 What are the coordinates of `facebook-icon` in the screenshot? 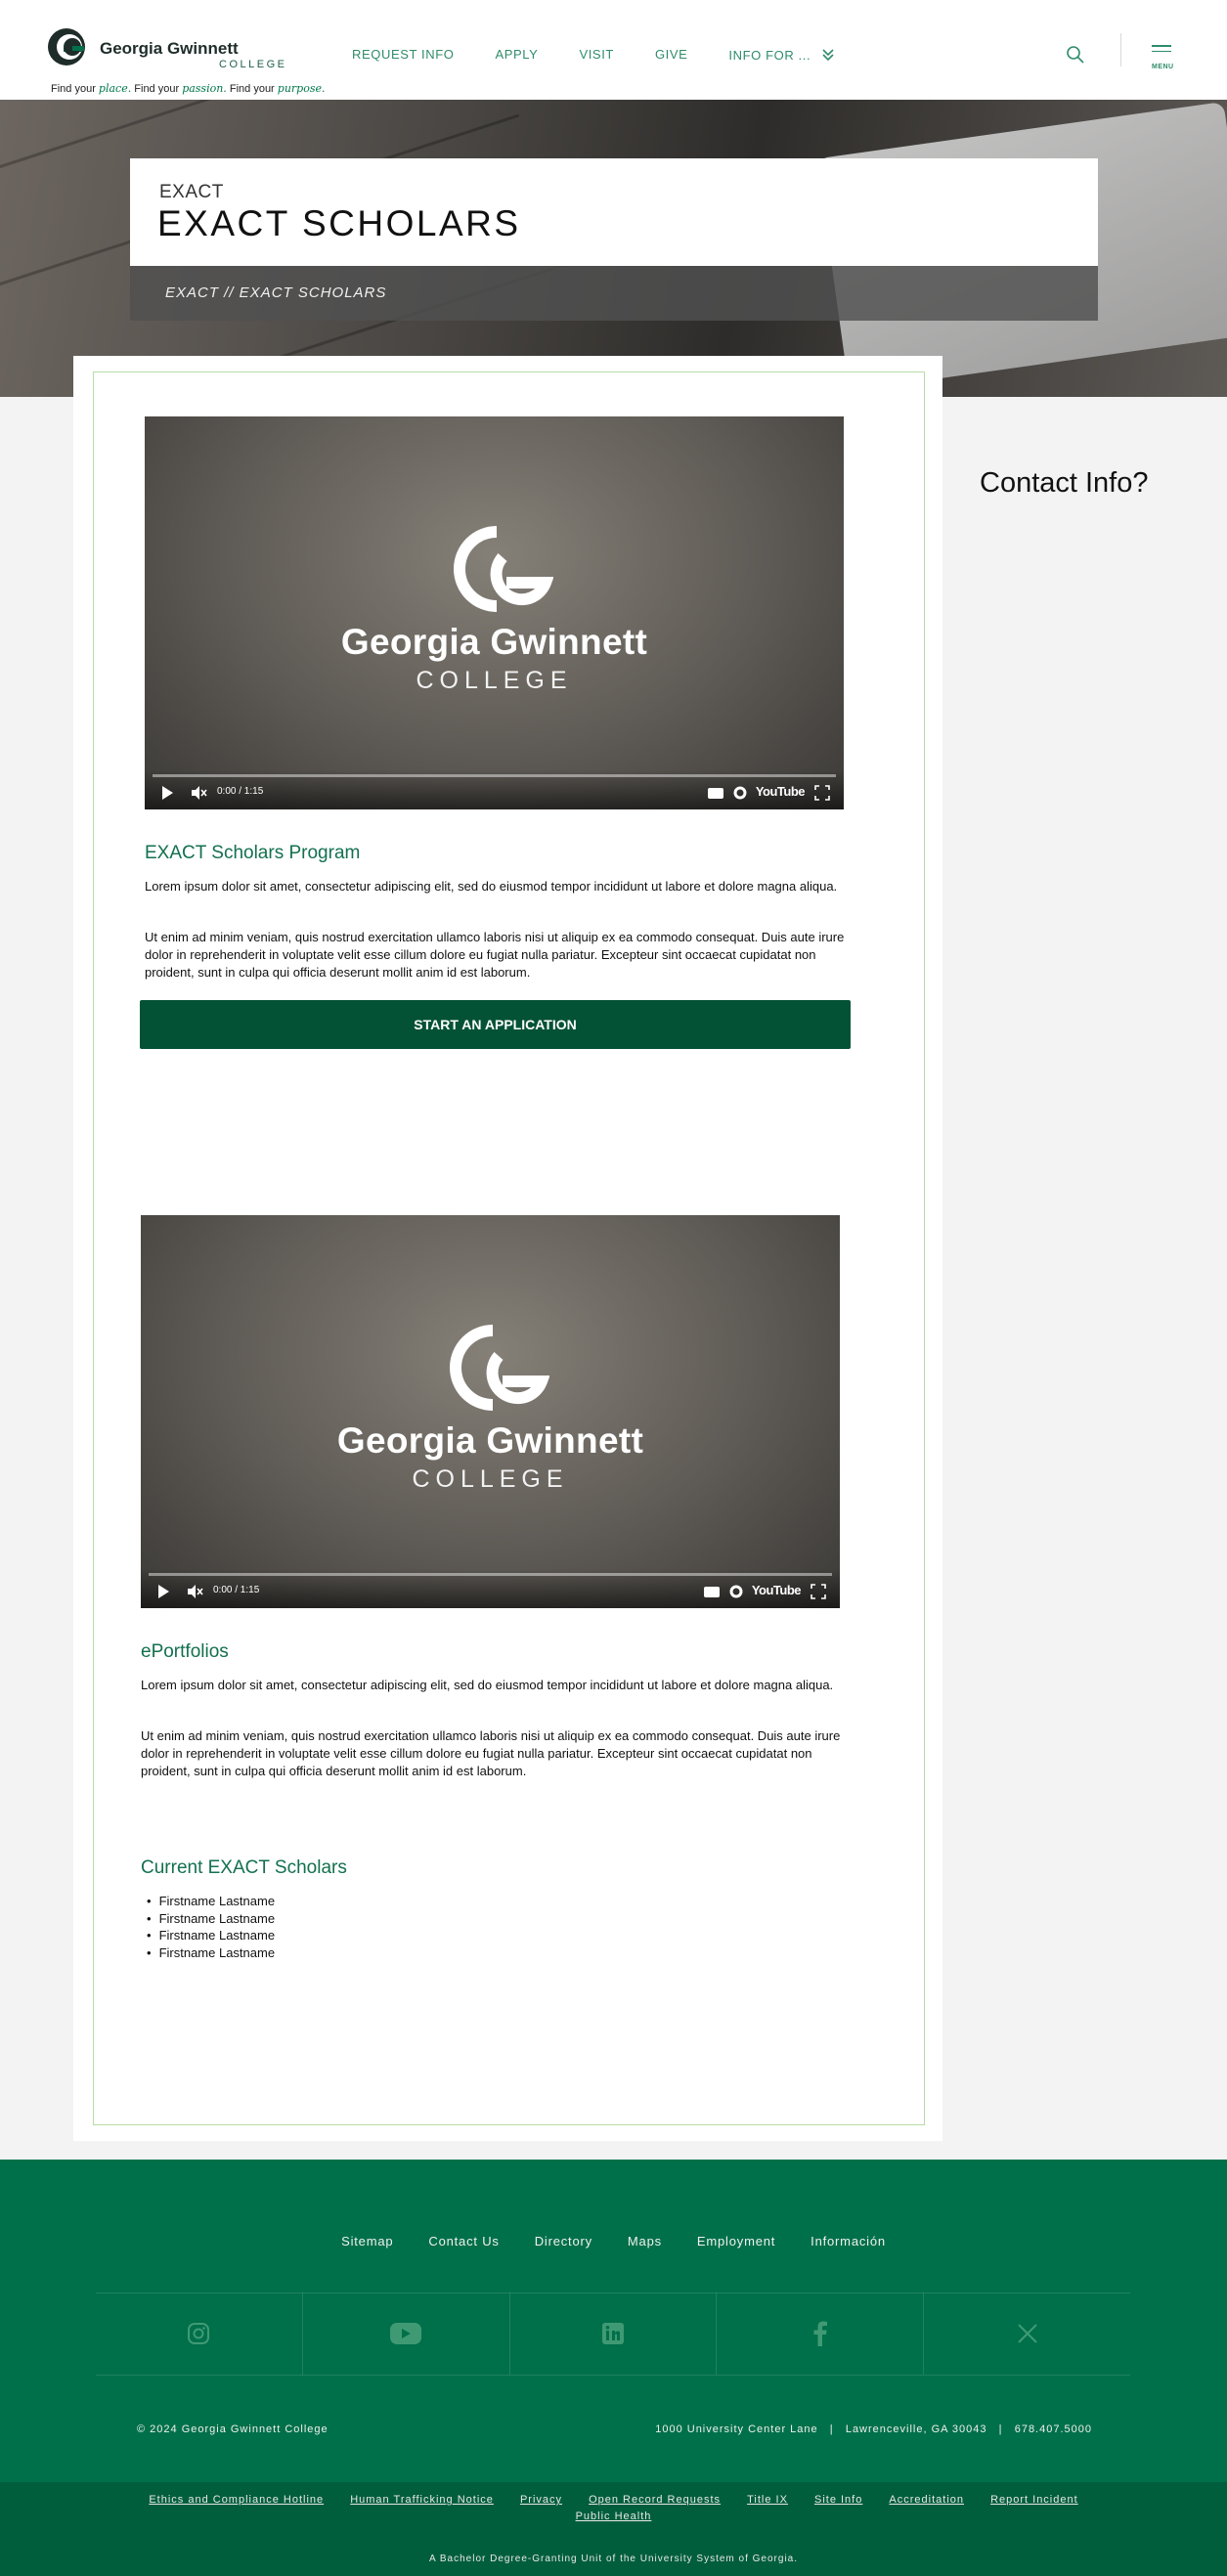 It's located at (820, 2333).